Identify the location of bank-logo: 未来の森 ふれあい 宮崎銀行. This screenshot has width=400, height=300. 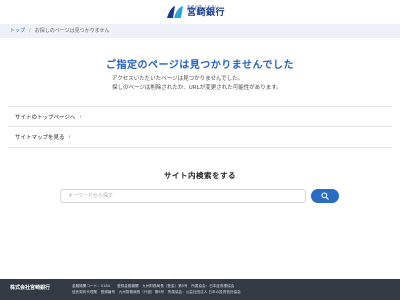
(195, 12).